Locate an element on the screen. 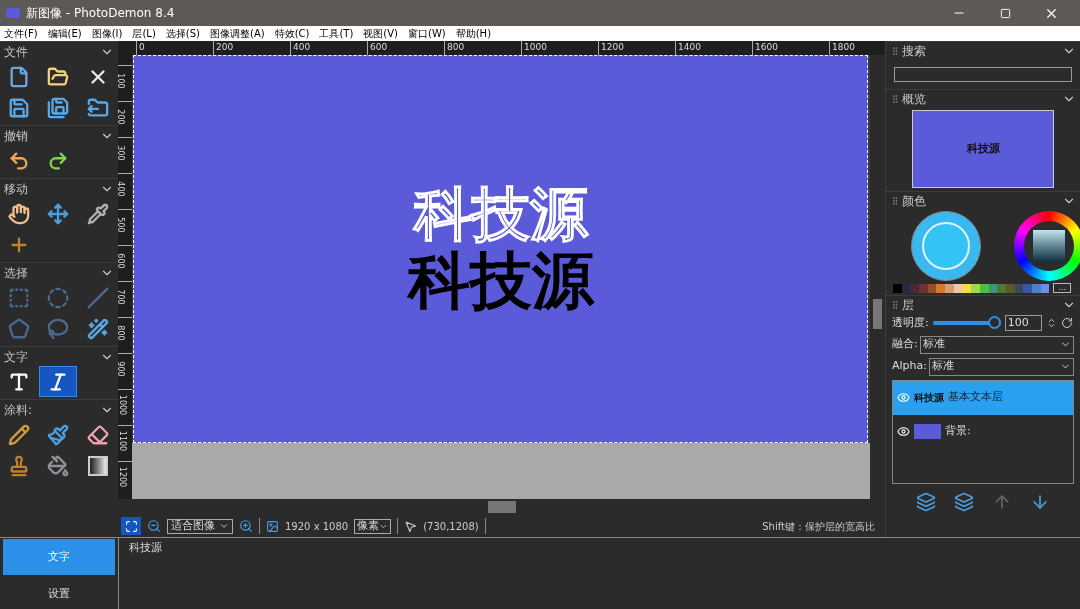  tool-button is located at coordinates (58, 381).